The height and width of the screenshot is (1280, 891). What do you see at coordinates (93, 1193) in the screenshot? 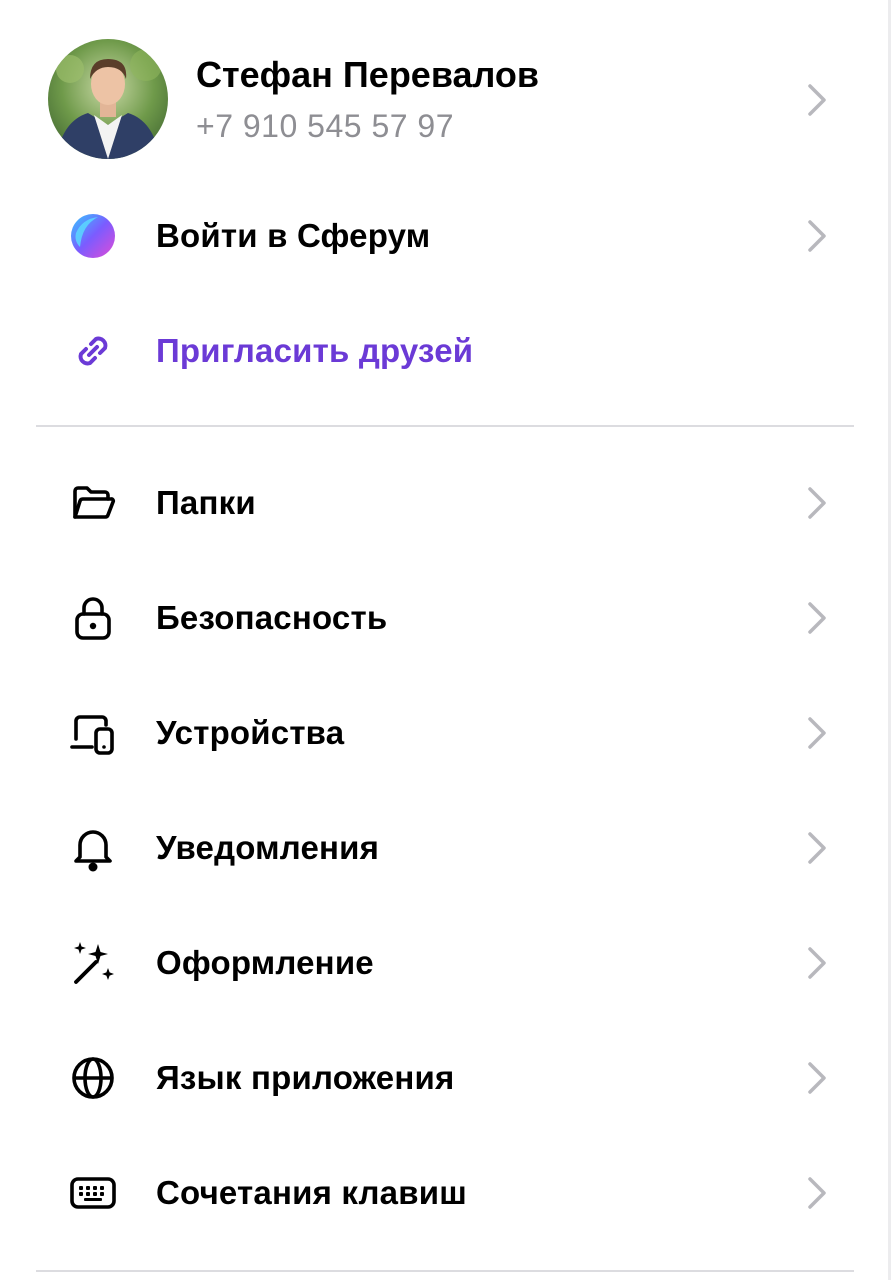
I see `keyboard-icon` at bounding box center [93, 1193].